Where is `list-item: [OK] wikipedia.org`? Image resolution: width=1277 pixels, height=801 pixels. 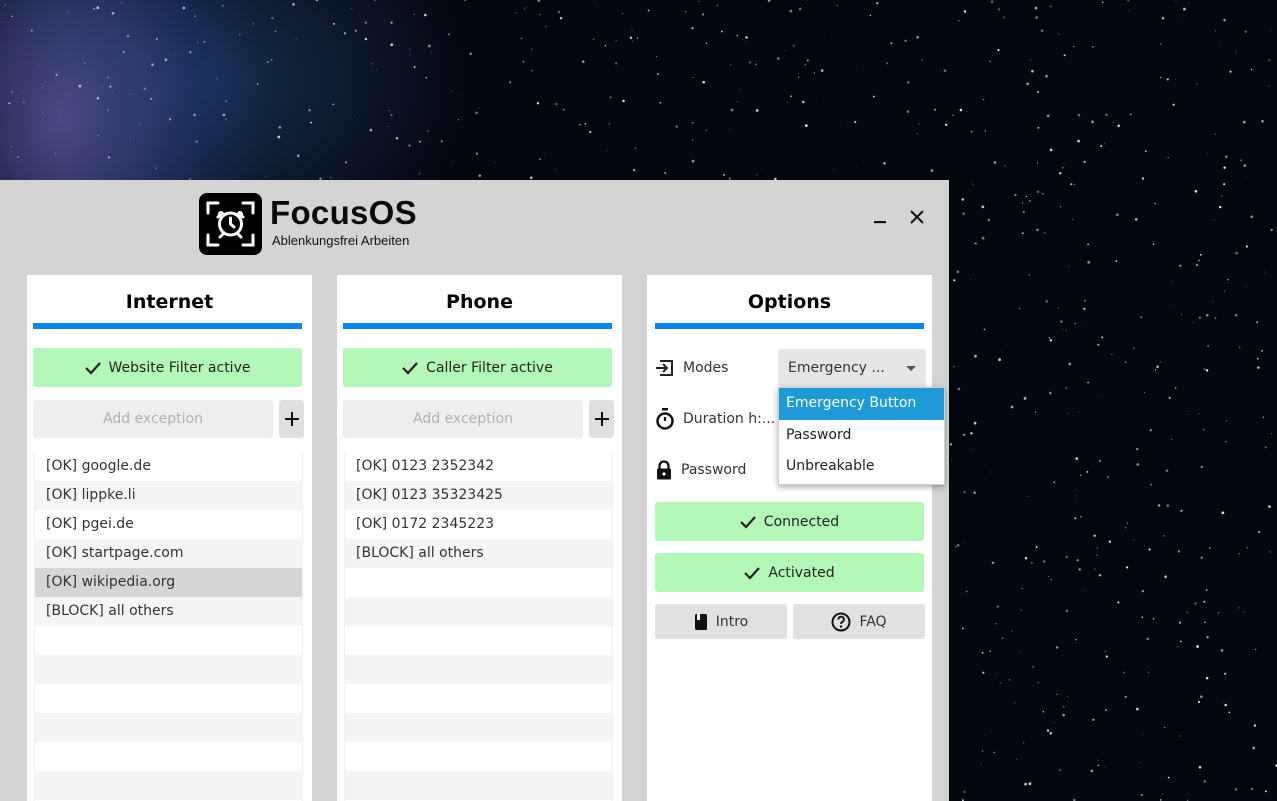 list-item: [OK] wikipedia.org is located at coordinates (168, 582).